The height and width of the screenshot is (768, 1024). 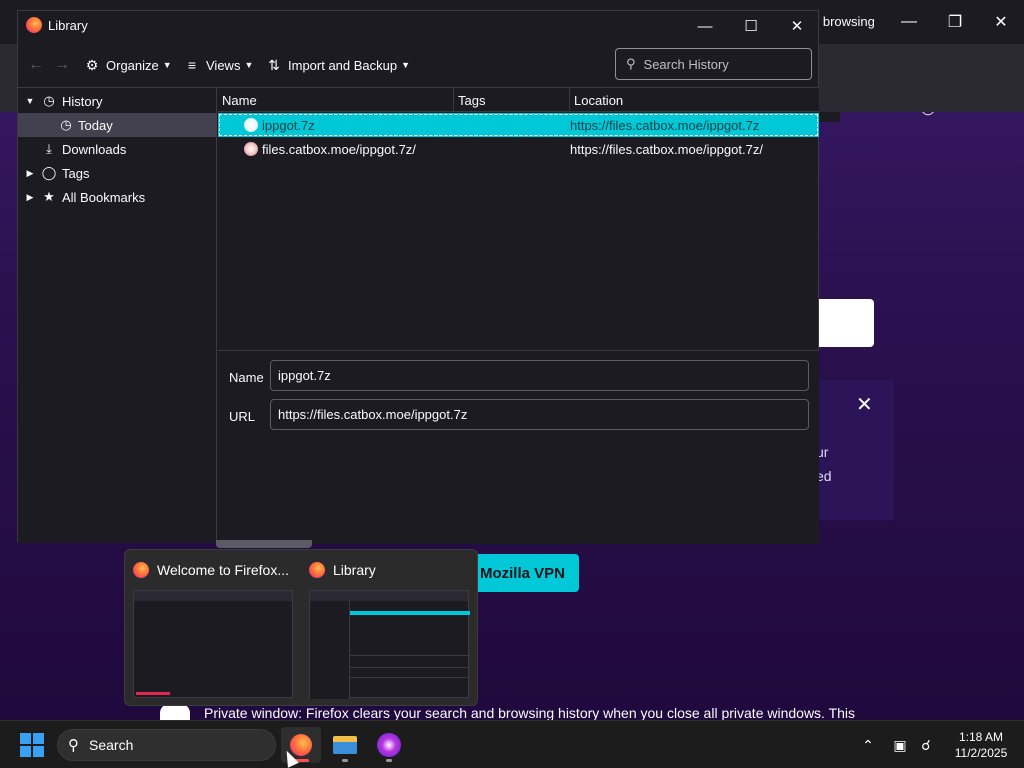 I want to click on download-icon: ⤓, so click(x=49, y=148).